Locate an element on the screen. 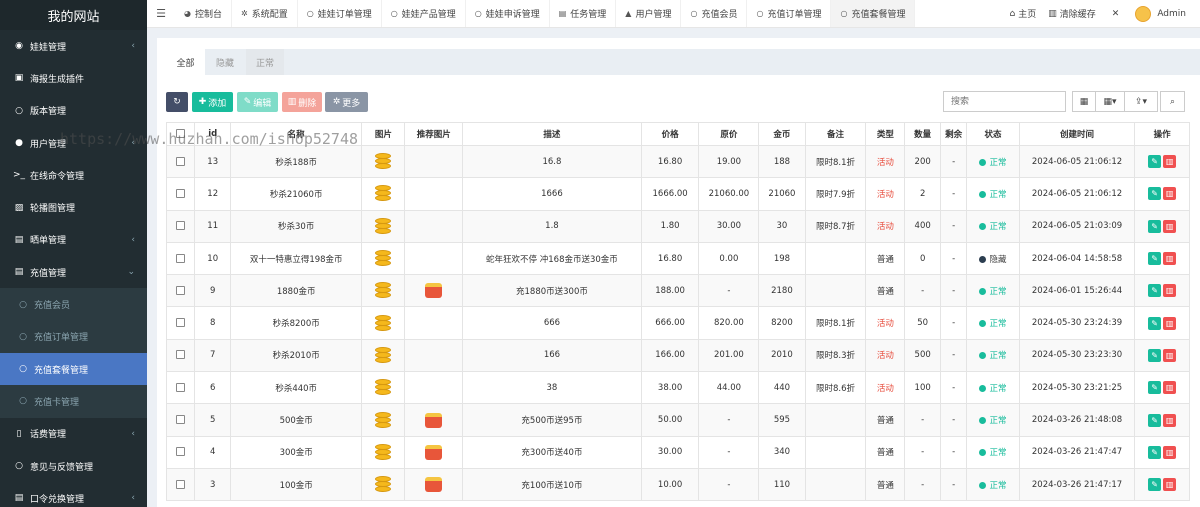  toggle-view-button: ▦ is located at coordinates (1084, 101).